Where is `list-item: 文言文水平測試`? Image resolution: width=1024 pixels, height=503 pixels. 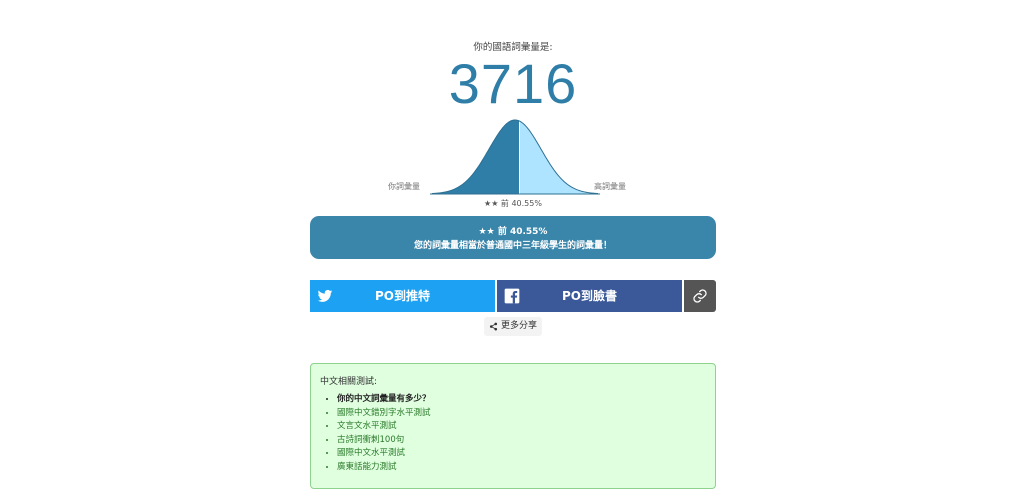
list-item: 文言文水平測試 is located at coordinates (384, 427).